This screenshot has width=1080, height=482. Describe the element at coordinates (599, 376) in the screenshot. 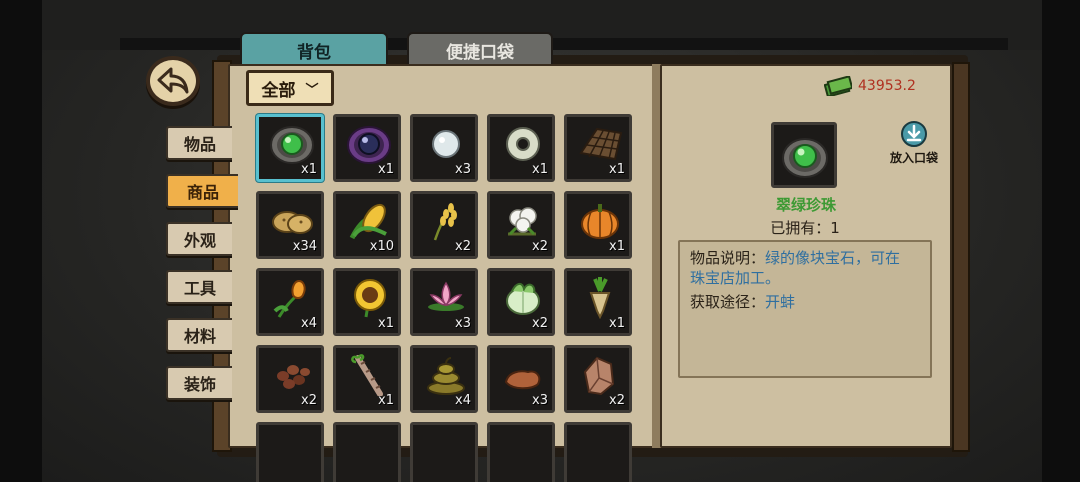

I see `ore-icon` at that location.